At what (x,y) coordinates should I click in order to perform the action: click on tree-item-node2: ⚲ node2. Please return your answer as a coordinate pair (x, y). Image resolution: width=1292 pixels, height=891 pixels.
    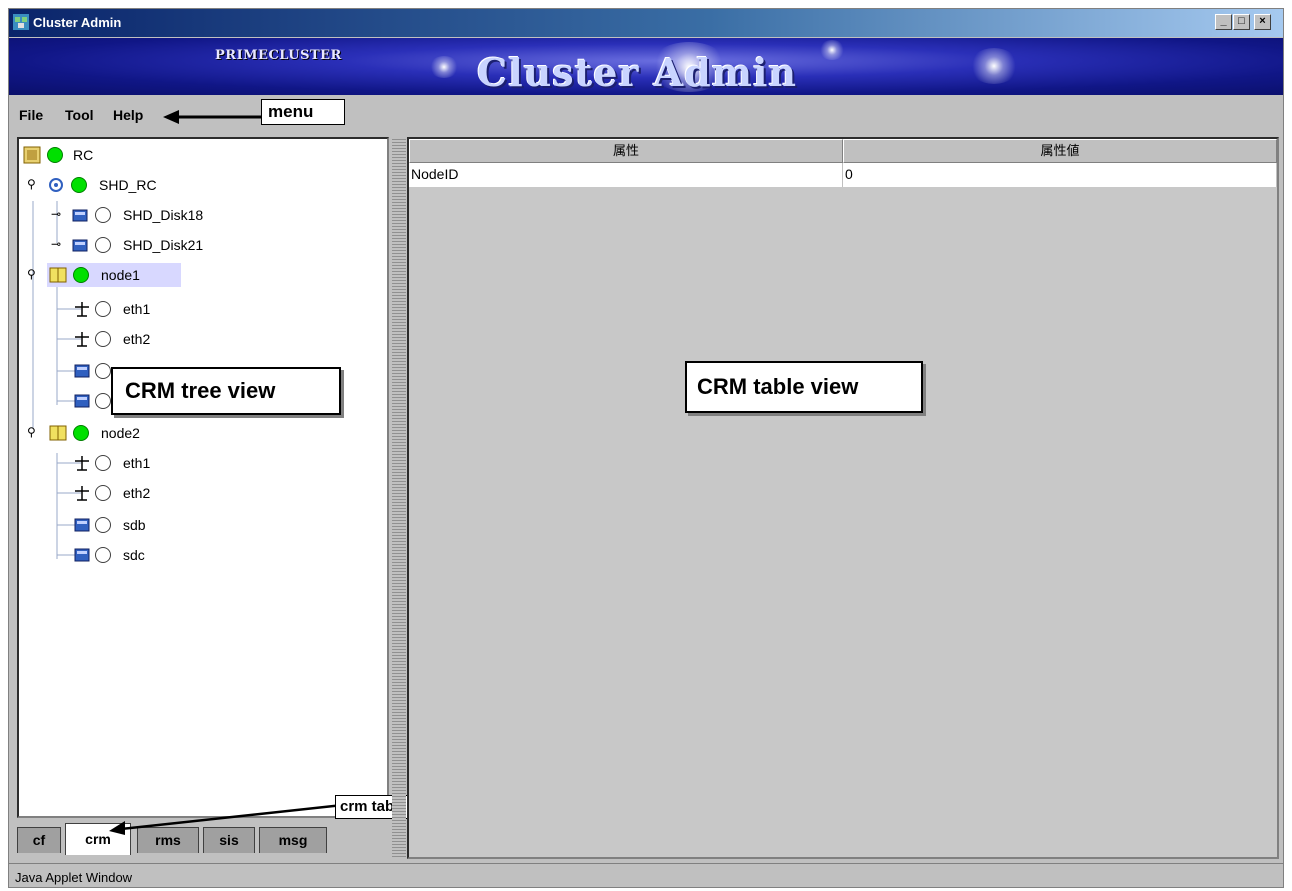
    Looking at the image, I should click on (203, 433).